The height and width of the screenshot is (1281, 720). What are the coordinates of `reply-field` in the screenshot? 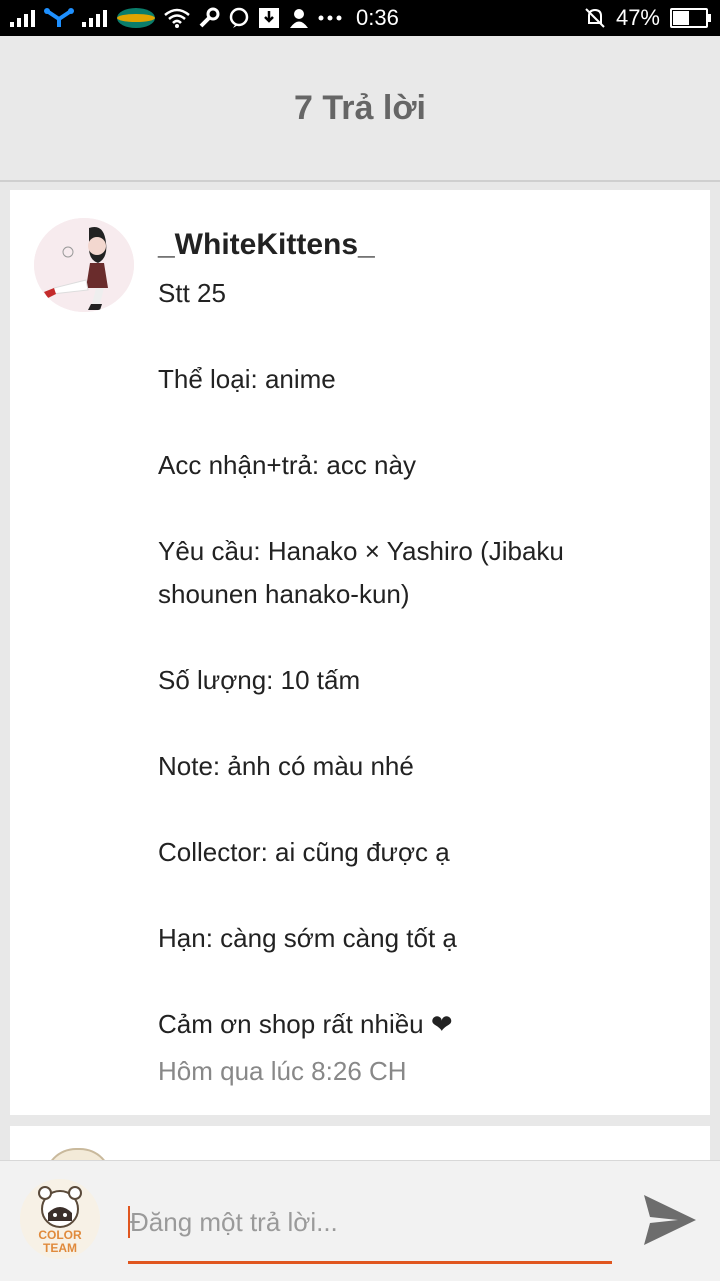 It's located at (370, 1232).